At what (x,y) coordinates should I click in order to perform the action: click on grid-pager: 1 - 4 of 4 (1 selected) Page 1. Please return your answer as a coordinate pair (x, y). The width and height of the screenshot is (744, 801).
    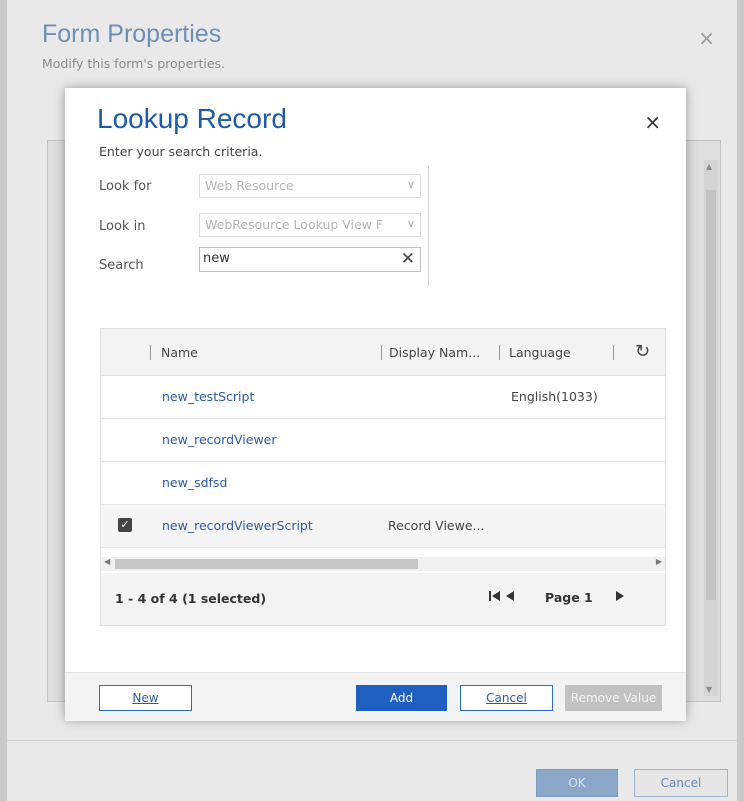
    Looking at the image, I should click on (383, 599).